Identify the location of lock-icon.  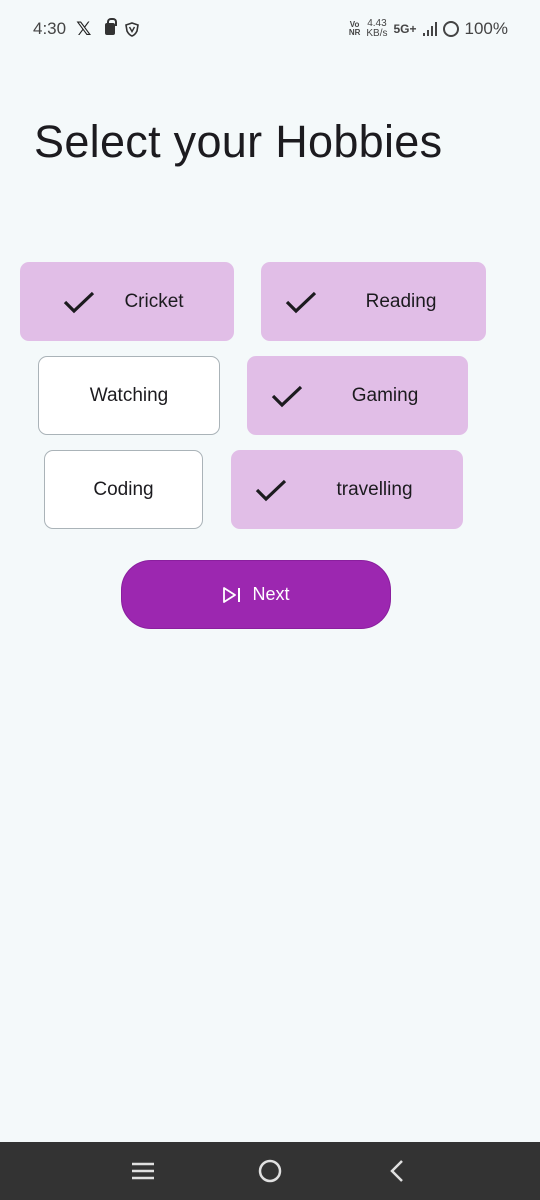
(111, 26).